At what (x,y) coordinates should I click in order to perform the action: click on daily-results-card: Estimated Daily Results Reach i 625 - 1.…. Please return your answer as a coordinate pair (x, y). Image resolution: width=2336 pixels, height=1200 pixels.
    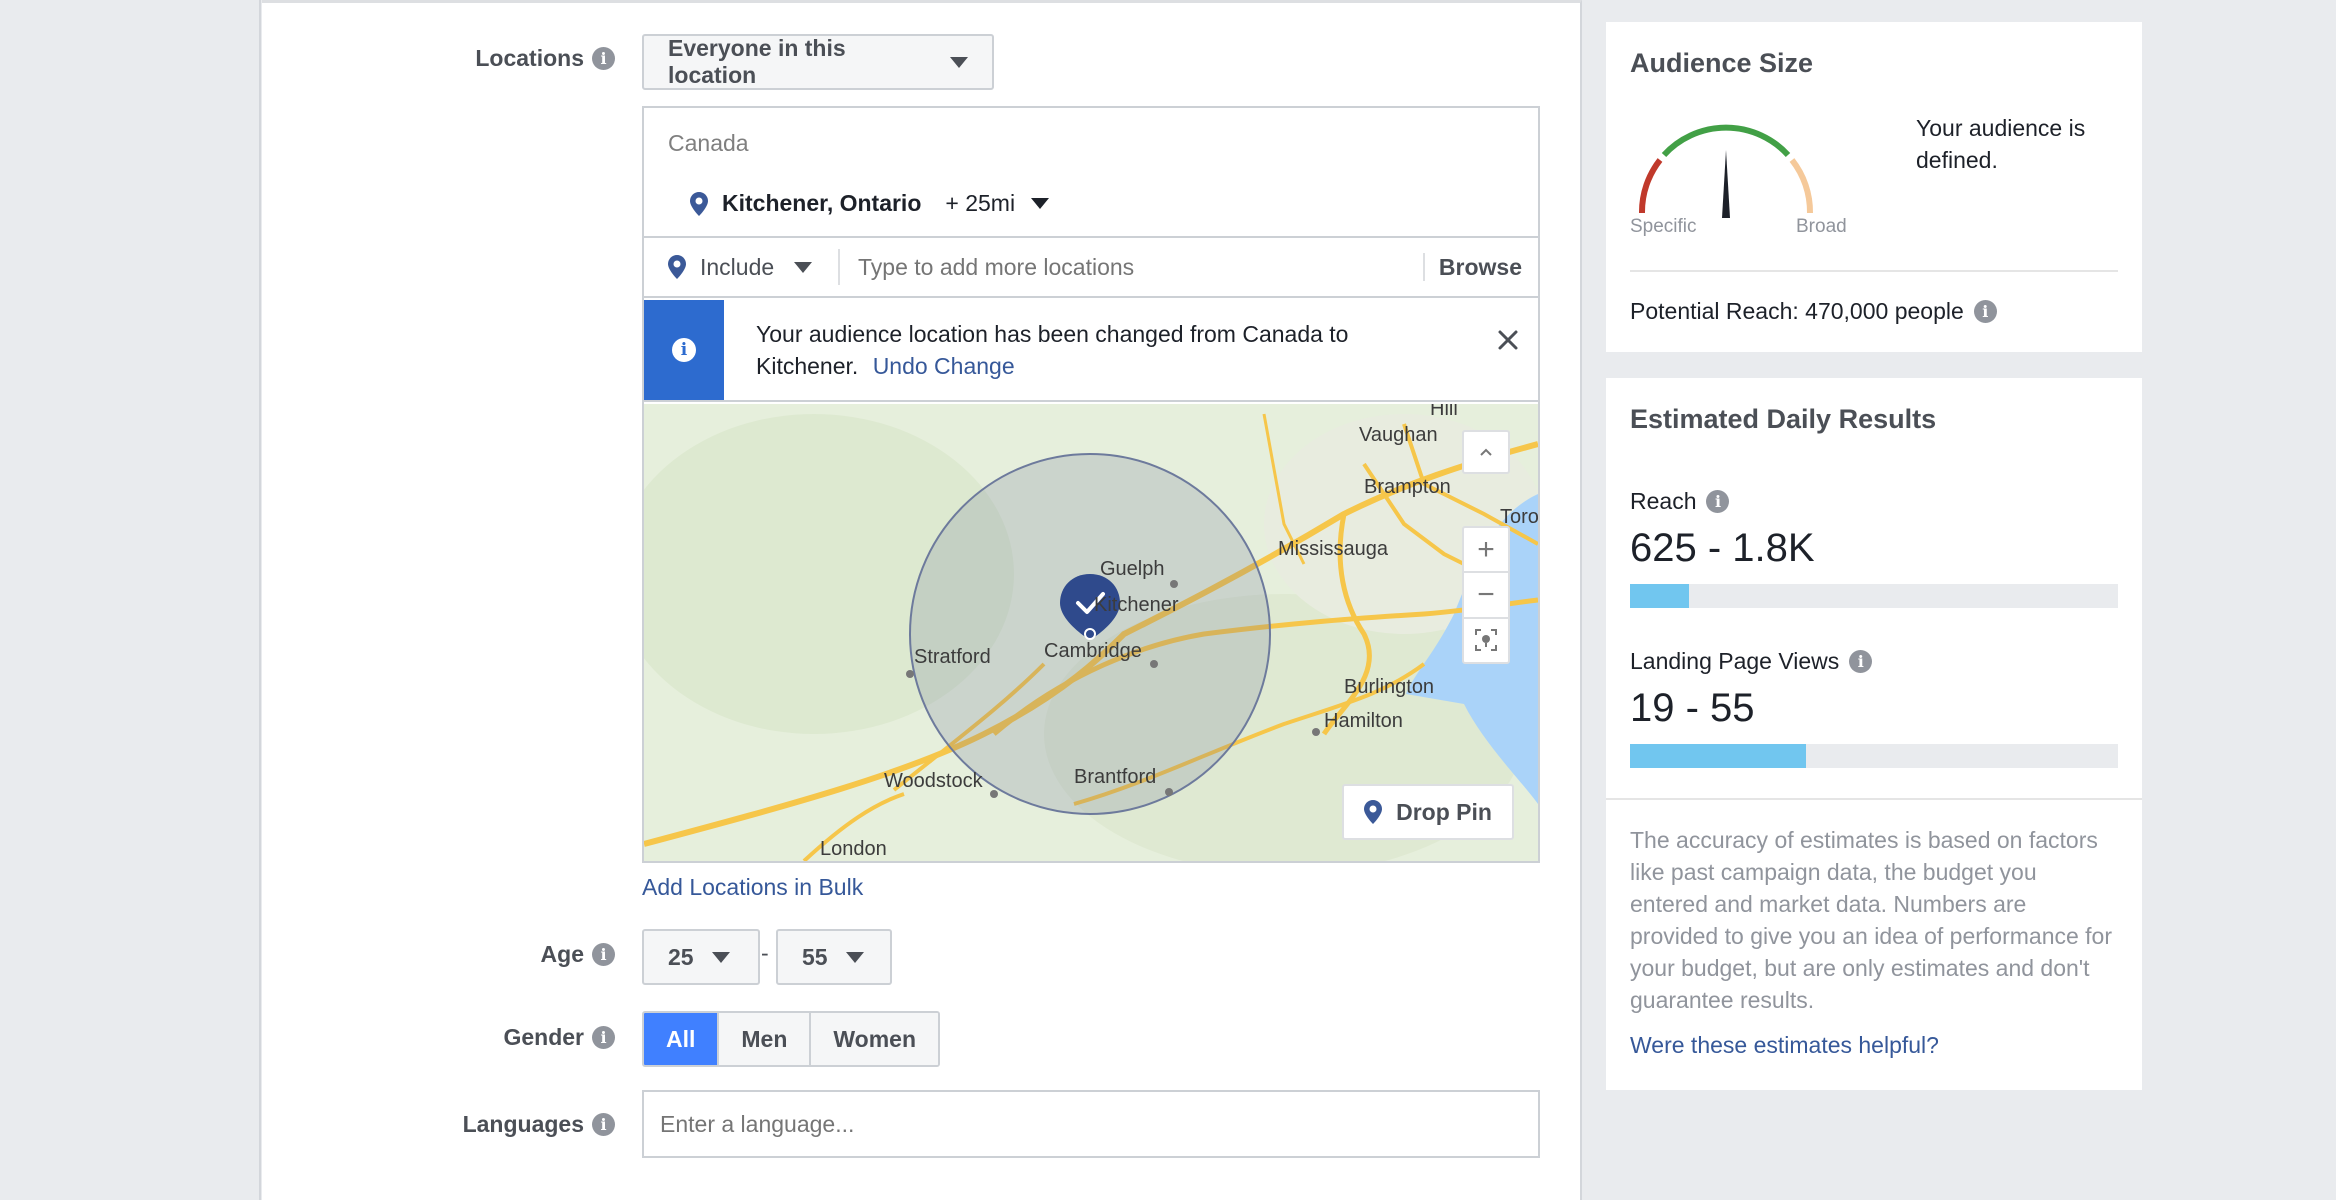
    Looking at the image, I should click on (1874, 734).